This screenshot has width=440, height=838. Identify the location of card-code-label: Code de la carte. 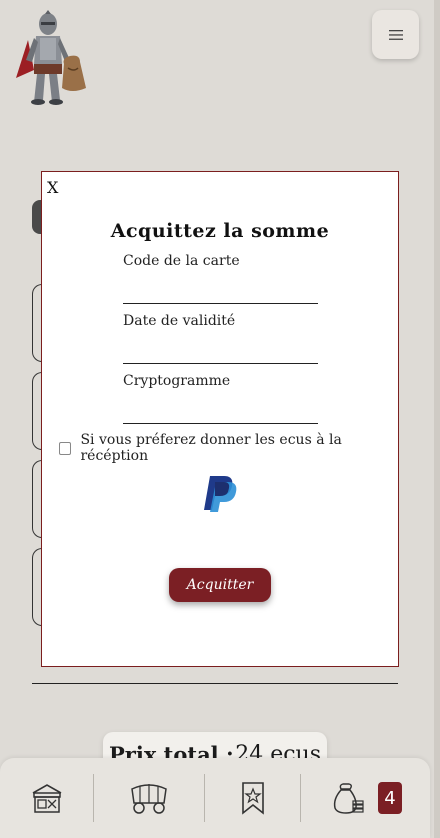
(181, 261).